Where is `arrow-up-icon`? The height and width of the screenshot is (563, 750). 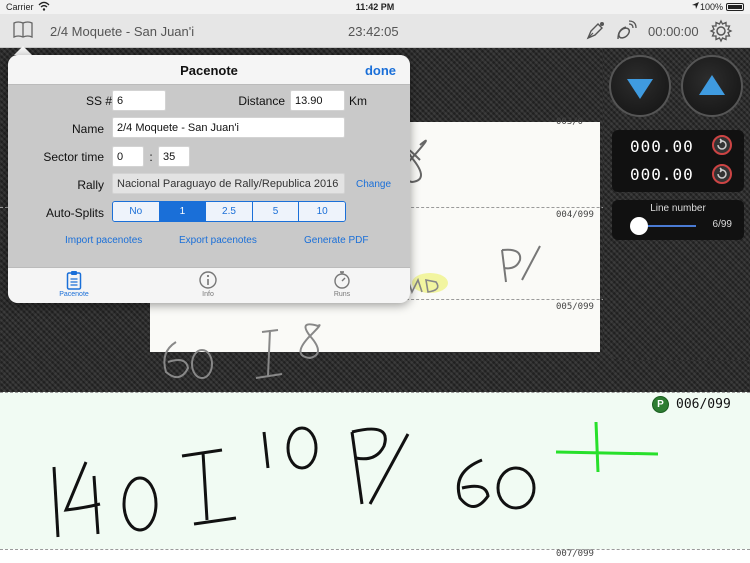
arrow-up-icon is located at coordinates (712, 85).